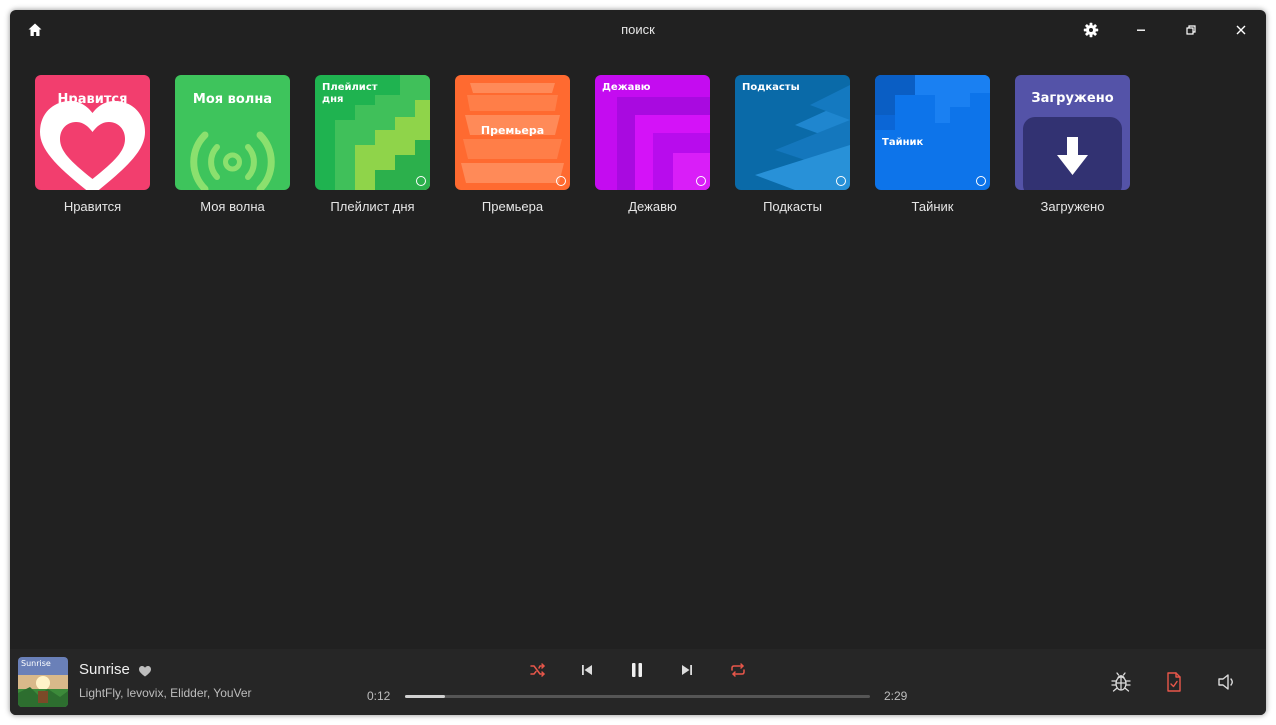 The height and width of the screenshot is (725, 1276). Describe the element at coordinates (372, 206) in the screenshot. I see `tile-caption: Плейлист дня` at that location.